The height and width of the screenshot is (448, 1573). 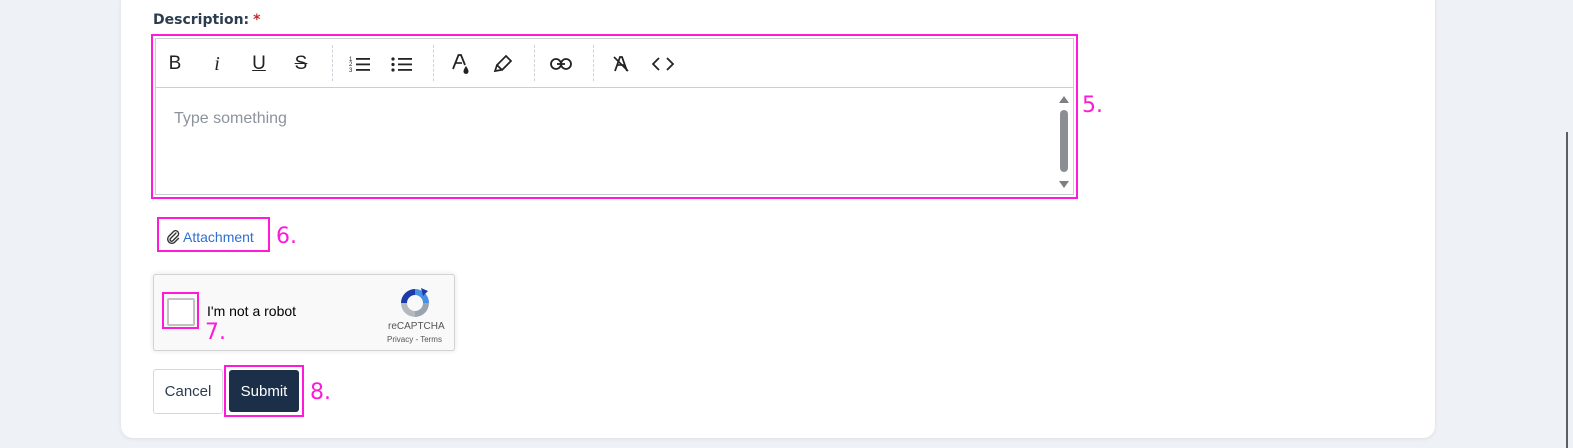 I want to click on highlight-box-attachment, so click(x=213, y=234).